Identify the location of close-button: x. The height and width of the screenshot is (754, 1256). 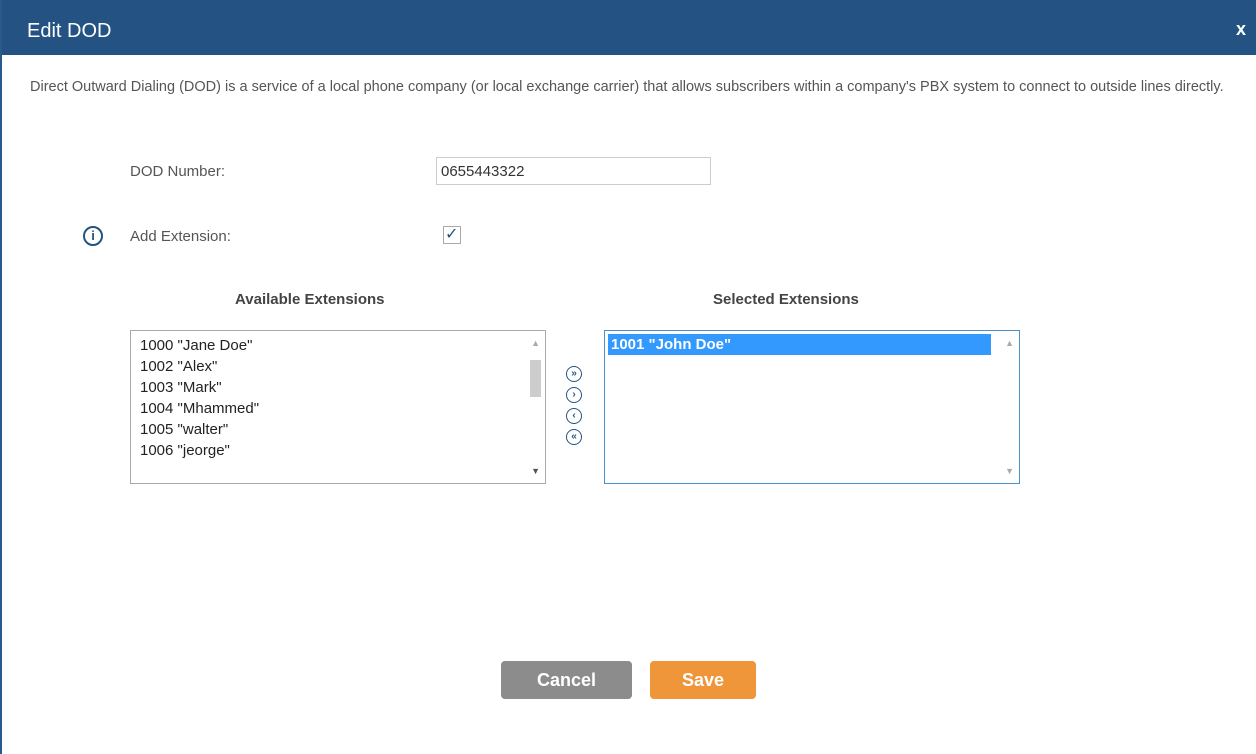
(1241, 29).